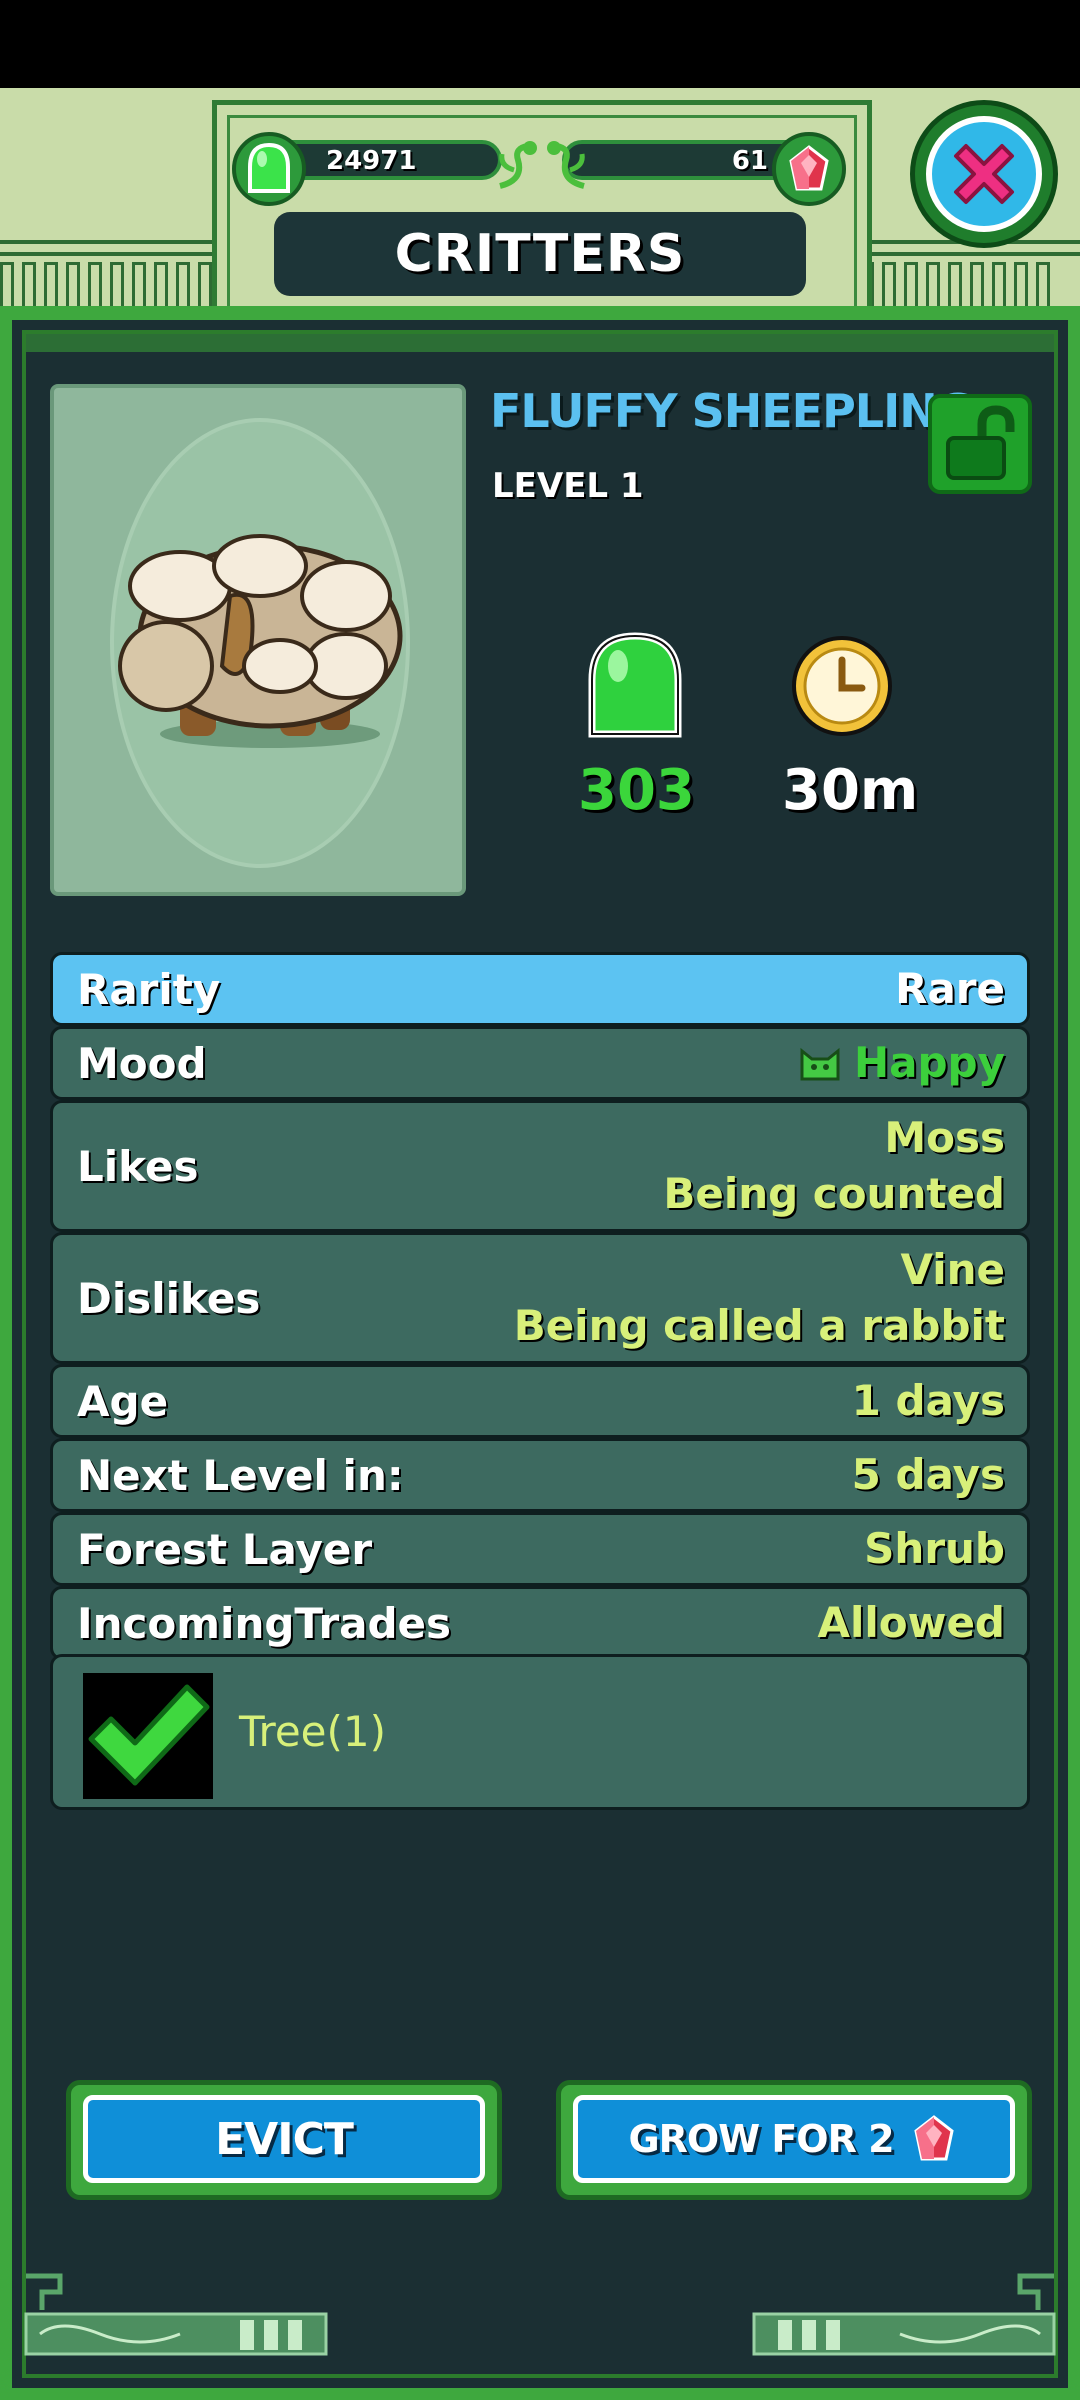 The width and height of the screenshot is (1080, 2400). Describe the element at coordinates (264, 1623) in the screenshot. I see `info-label: IncomingTrades` at that location.